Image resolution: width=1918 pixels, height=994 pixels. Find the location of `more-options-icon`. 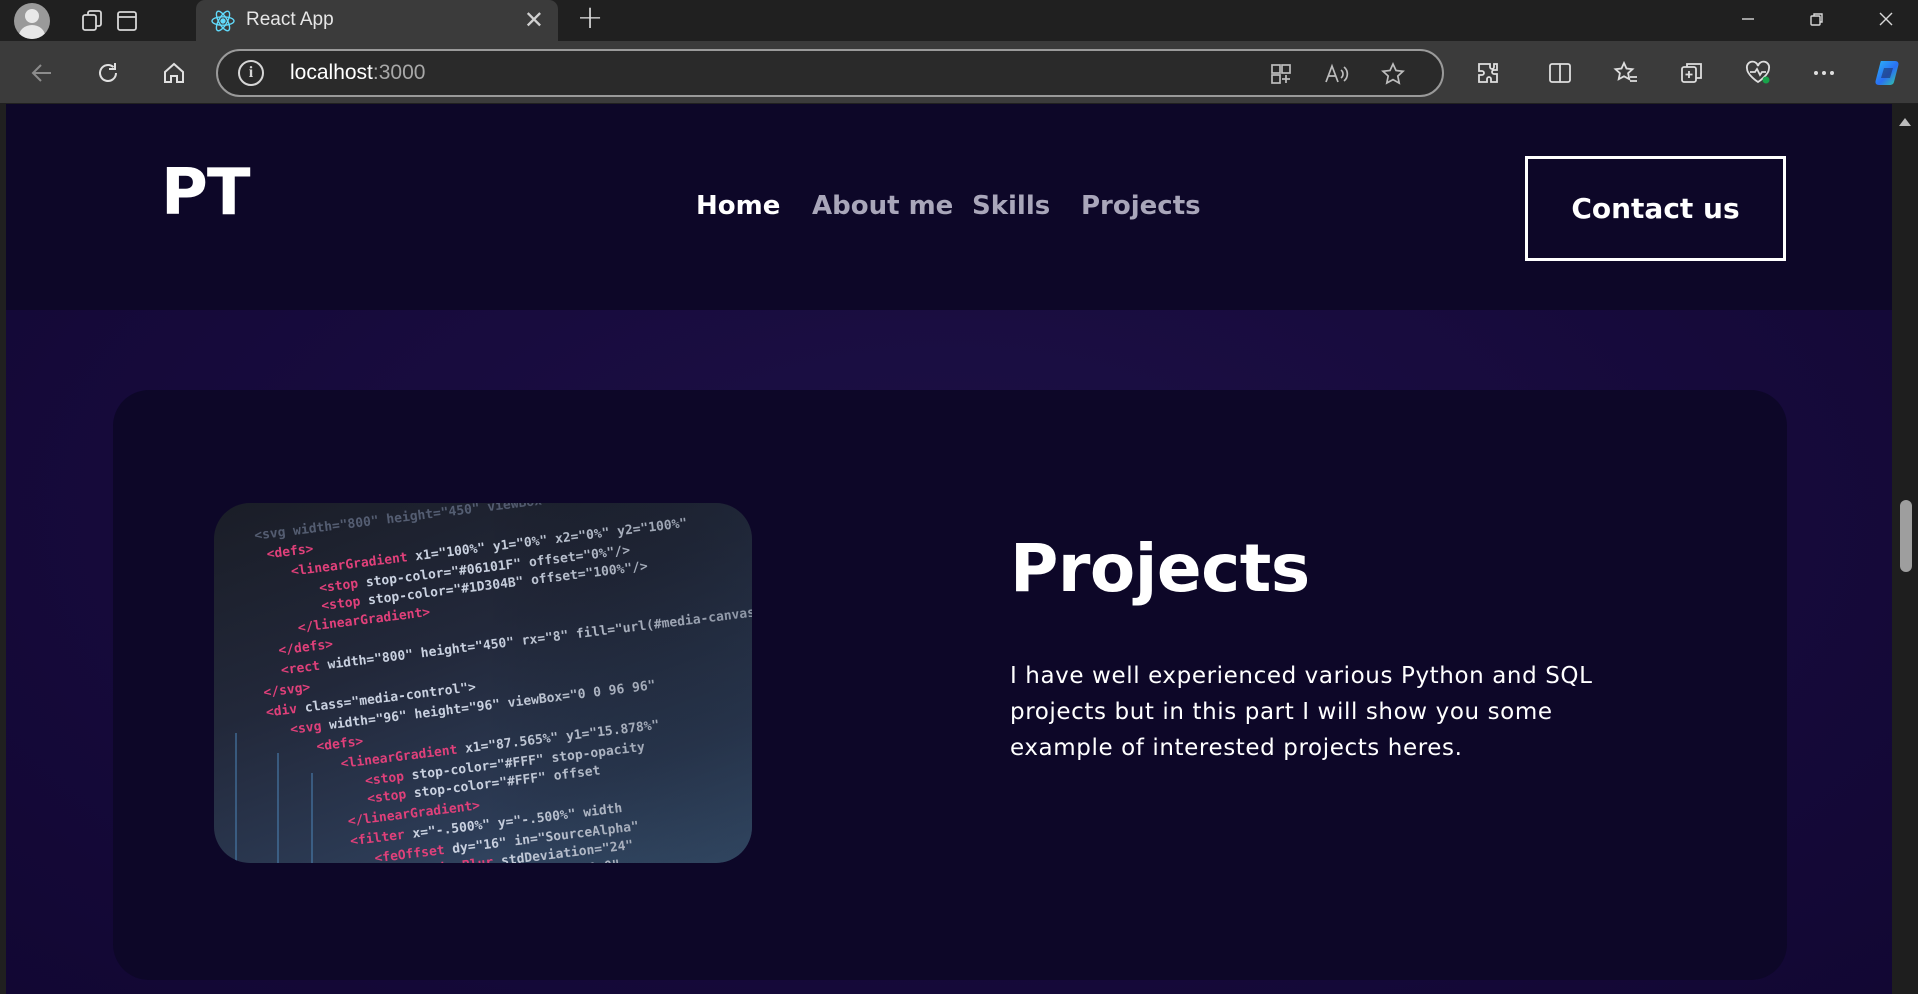

more-options-icon is located at coordinates (1824, 73).